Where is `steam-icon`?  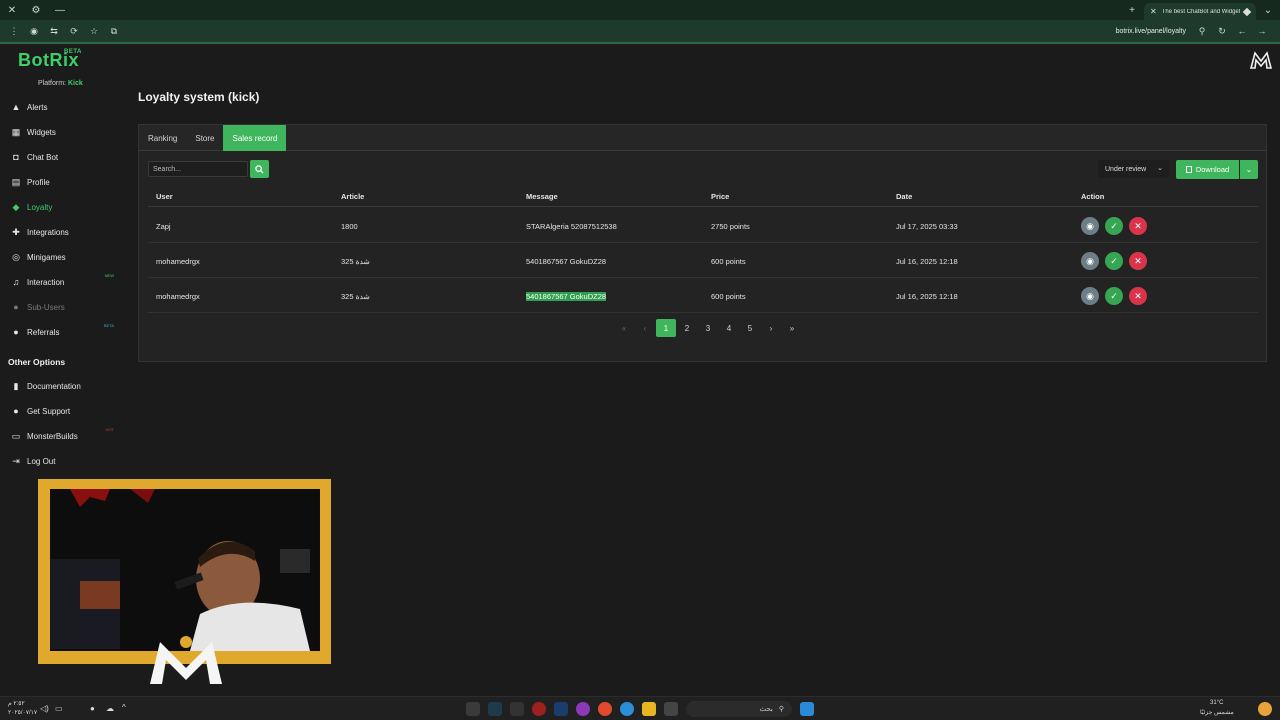
steam-icon is located at coordinates (561, 709).